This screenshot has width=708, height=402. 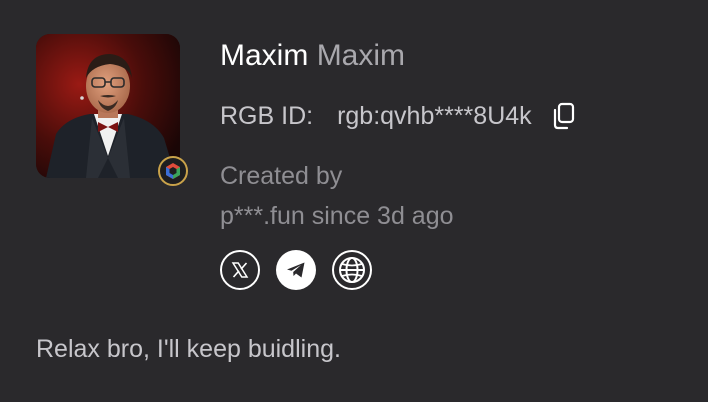 I want to click on globe-icon, so click(x=352, y=270).